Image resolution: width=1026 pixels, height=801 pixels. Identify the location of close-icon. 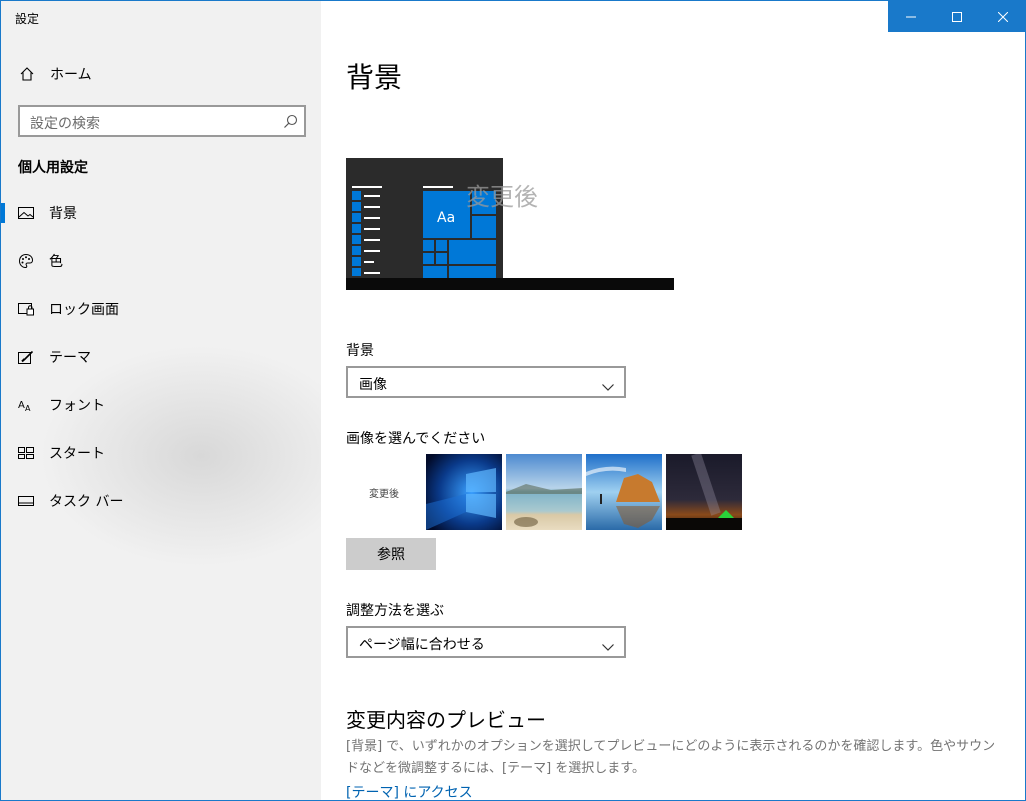
(1003, 16).